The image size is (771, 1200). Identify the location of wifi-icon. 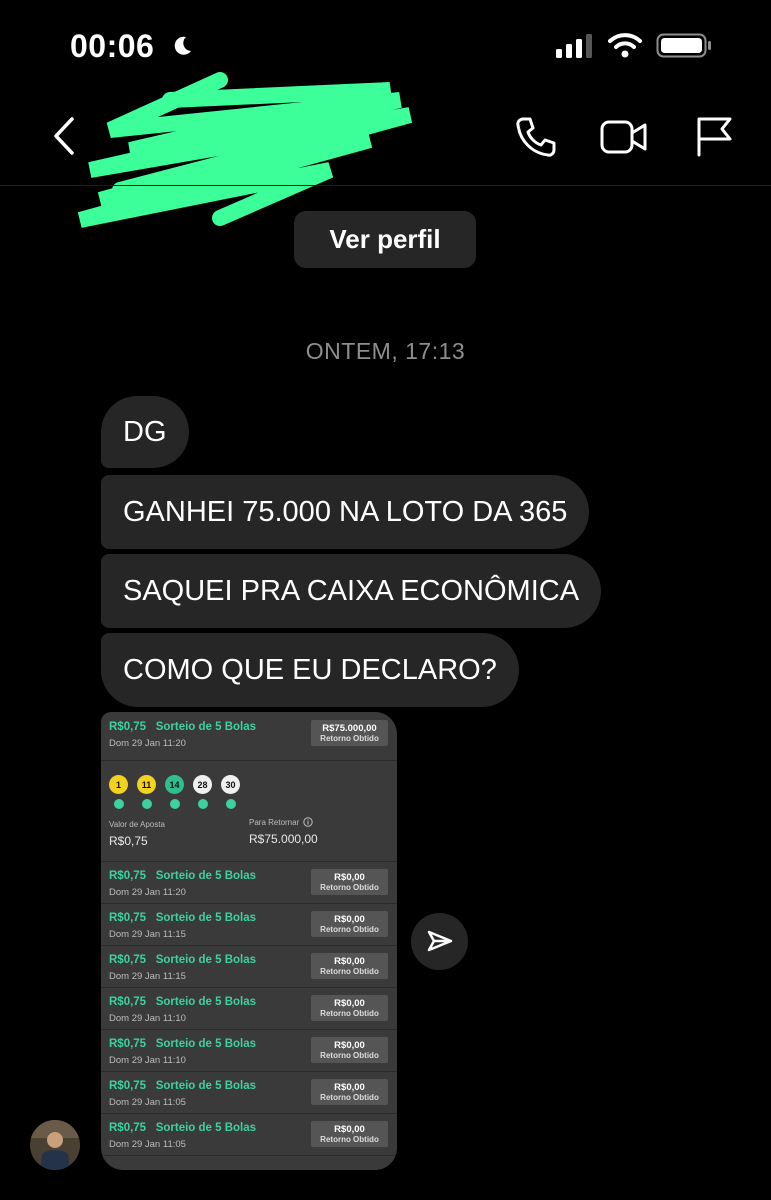
(625, 45).